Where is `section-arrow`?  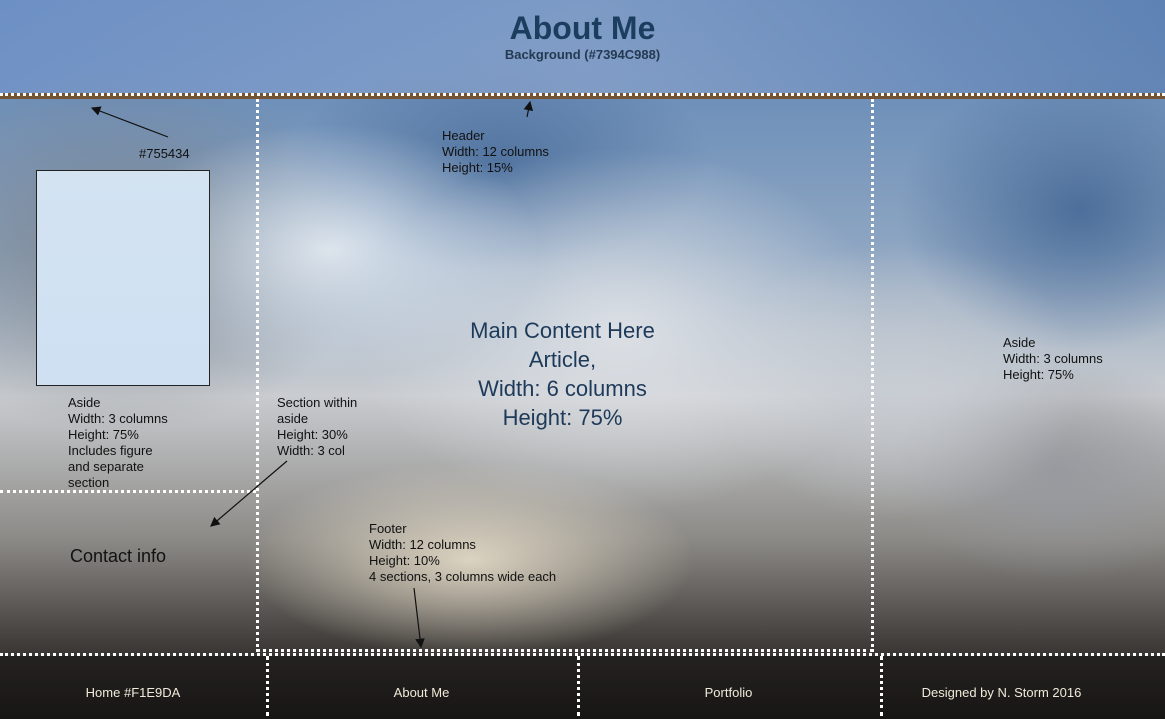
section-arrow is located at coordinates (249, 493).